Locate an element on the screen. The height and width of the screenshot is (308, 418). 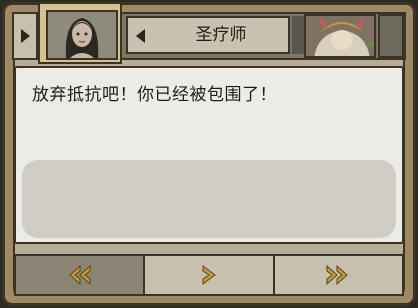
chevron-right-icon is located at coordinates (209, 275).